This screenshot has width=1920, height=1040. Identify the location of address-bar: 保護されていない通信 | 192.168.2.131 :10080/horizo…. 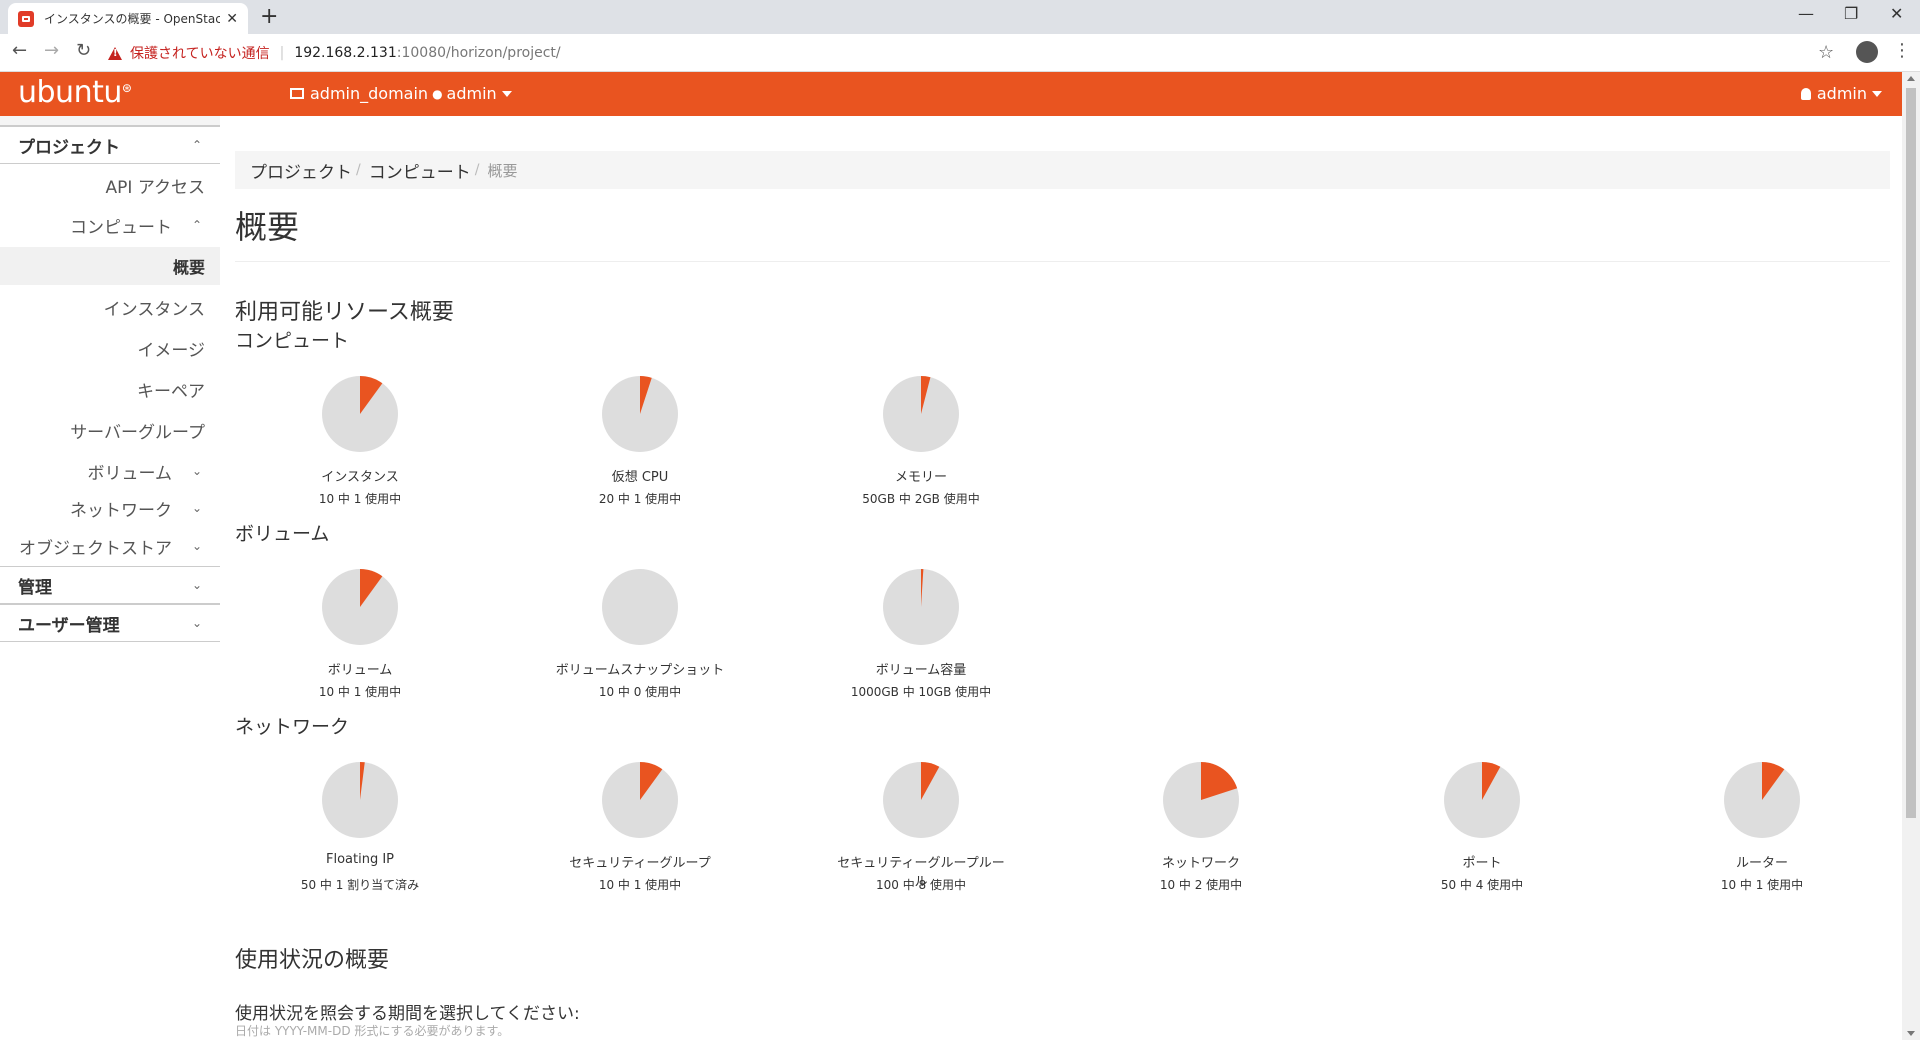
(943, 53).